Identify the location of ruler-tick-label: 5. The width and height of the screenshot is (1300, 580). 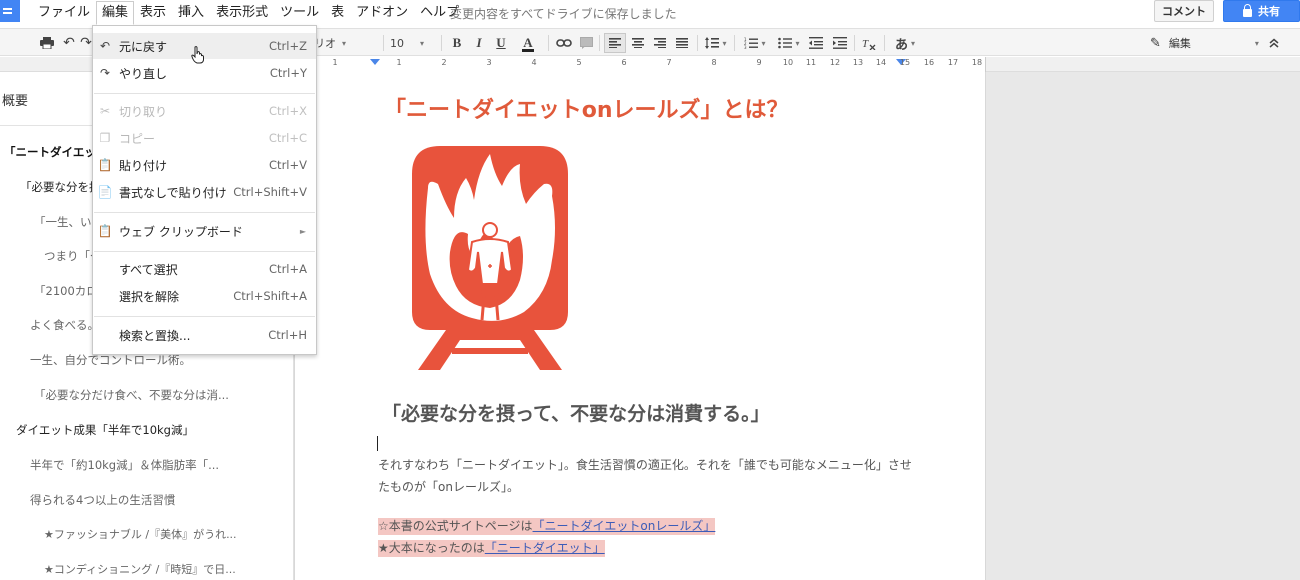
(579, 62).